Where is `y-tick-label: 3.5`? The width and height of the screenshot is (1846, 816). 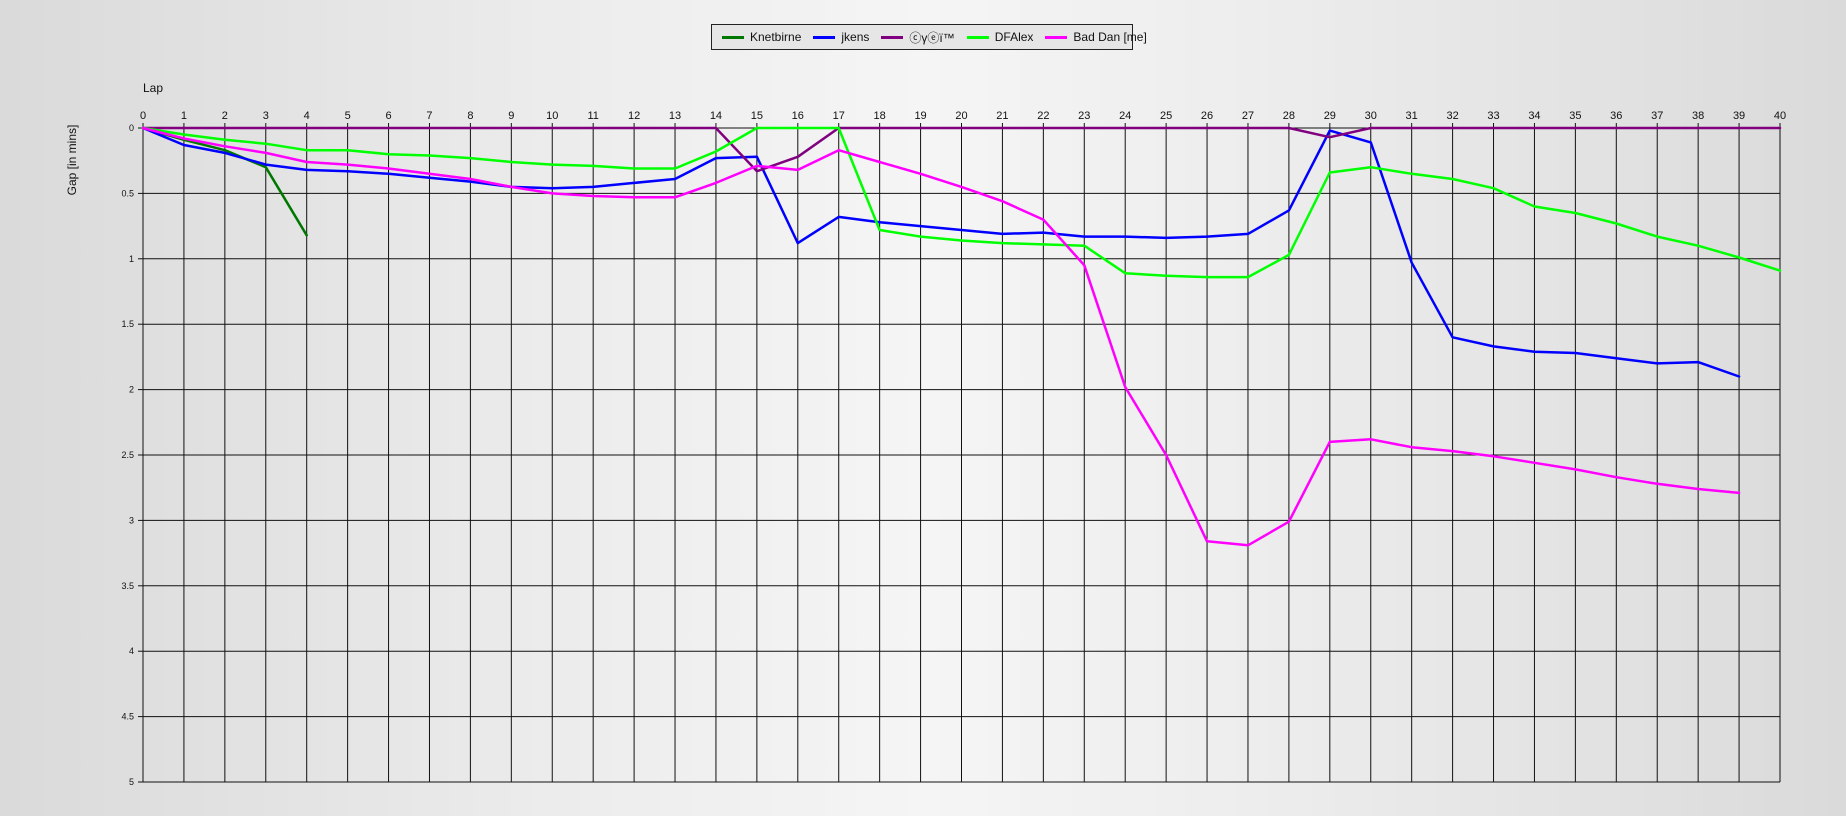 y-tick-label: 3.5 is located at coordinates (127, 586).